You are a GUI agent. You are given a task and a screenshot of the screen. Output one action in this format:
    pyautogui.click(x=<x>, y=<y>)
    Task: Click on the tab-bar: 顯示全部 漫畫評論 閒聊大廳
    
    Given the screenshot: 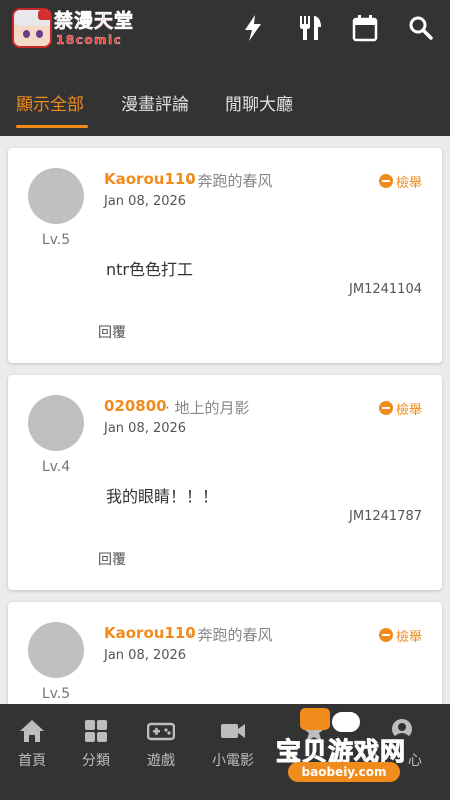 What is the action you would take?
    pyautogui.click(x=225, y=96)
    